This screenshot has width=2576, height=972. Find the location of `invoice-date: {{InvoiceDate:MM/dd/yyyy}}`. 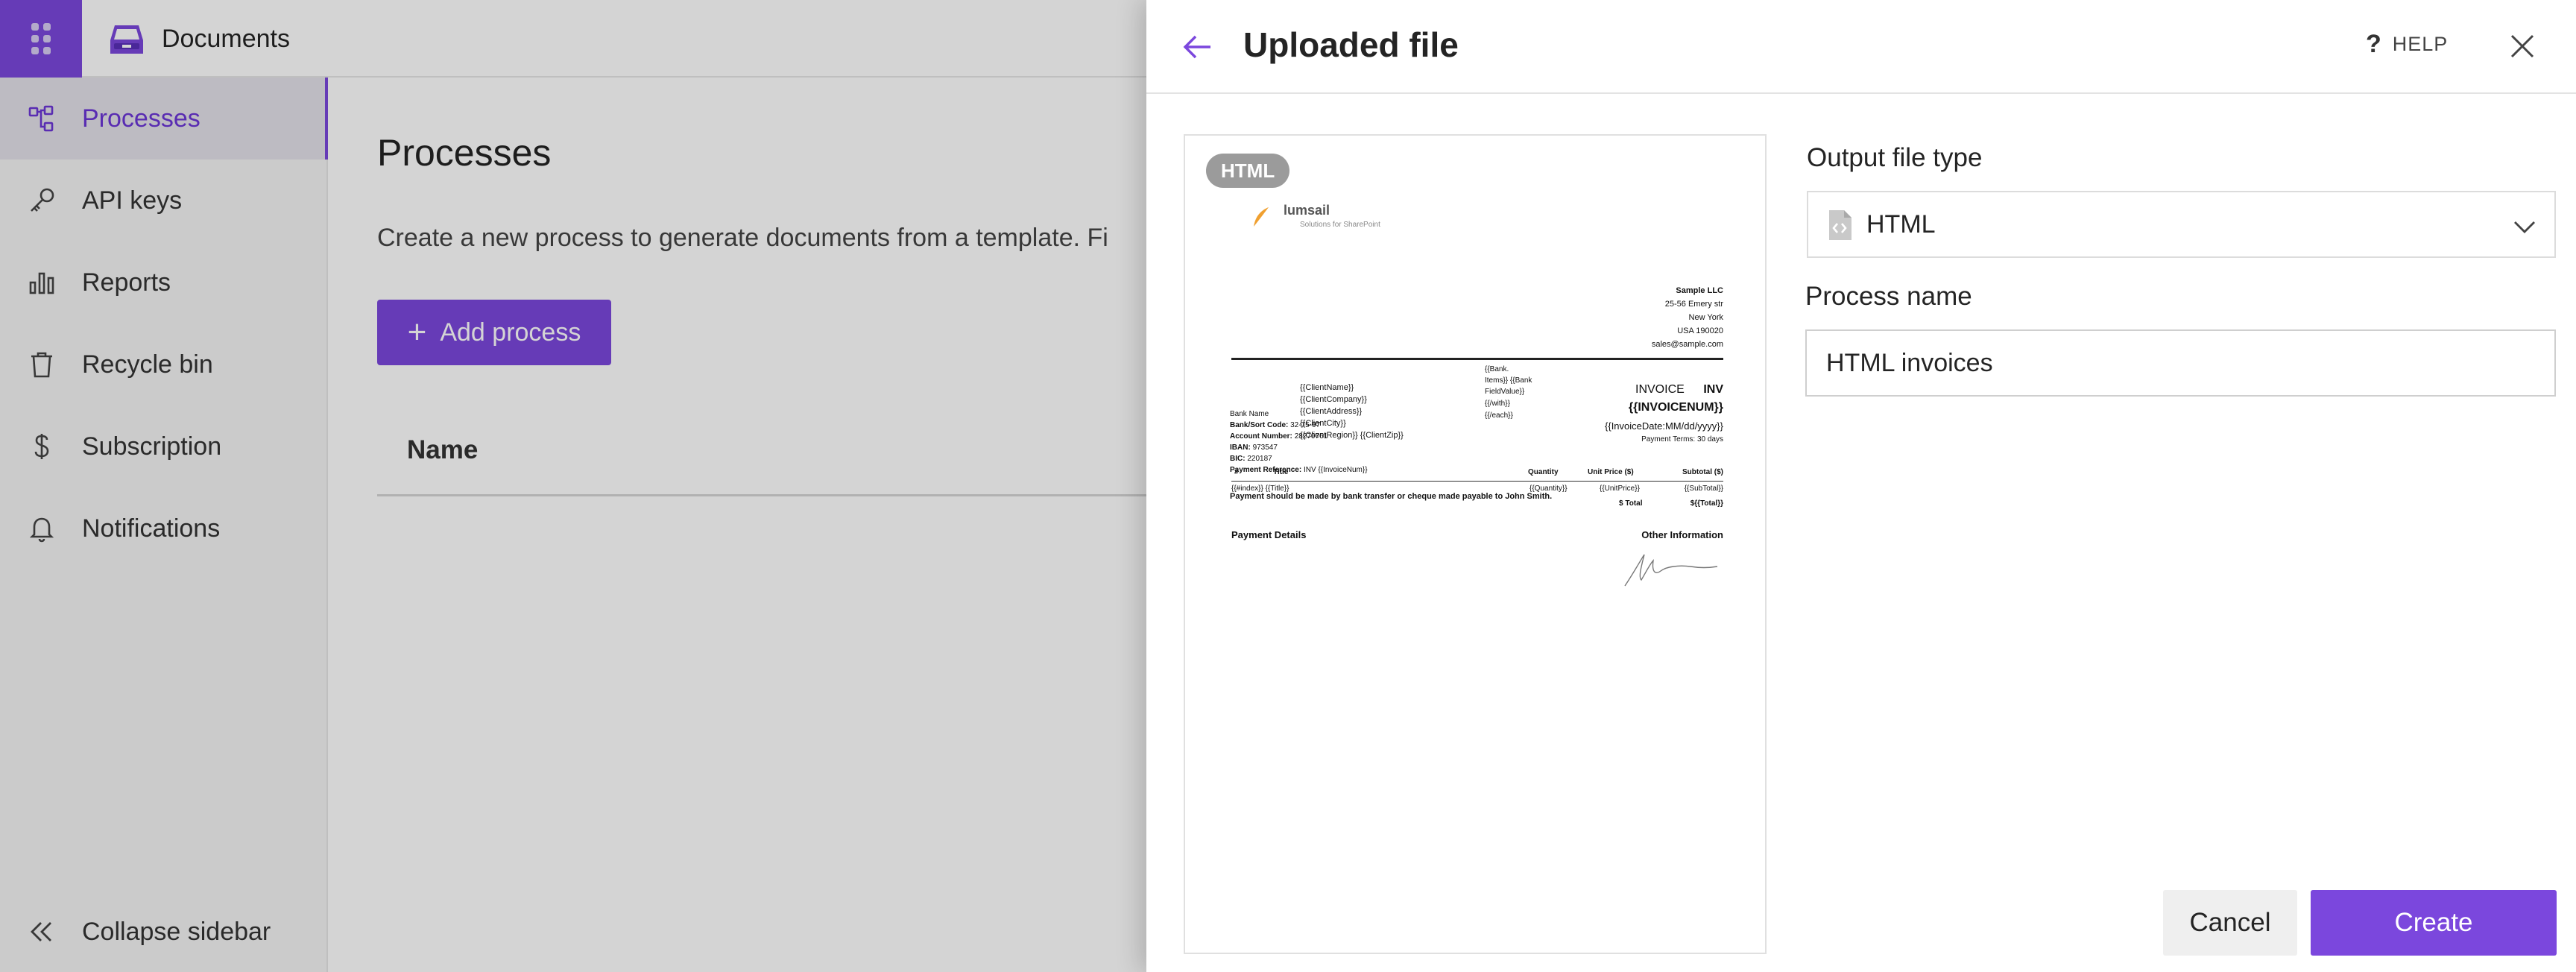

invoice-date: {{InvoiceDate:MM/dd/yyyy}} is located at coordinates (1664, 426).